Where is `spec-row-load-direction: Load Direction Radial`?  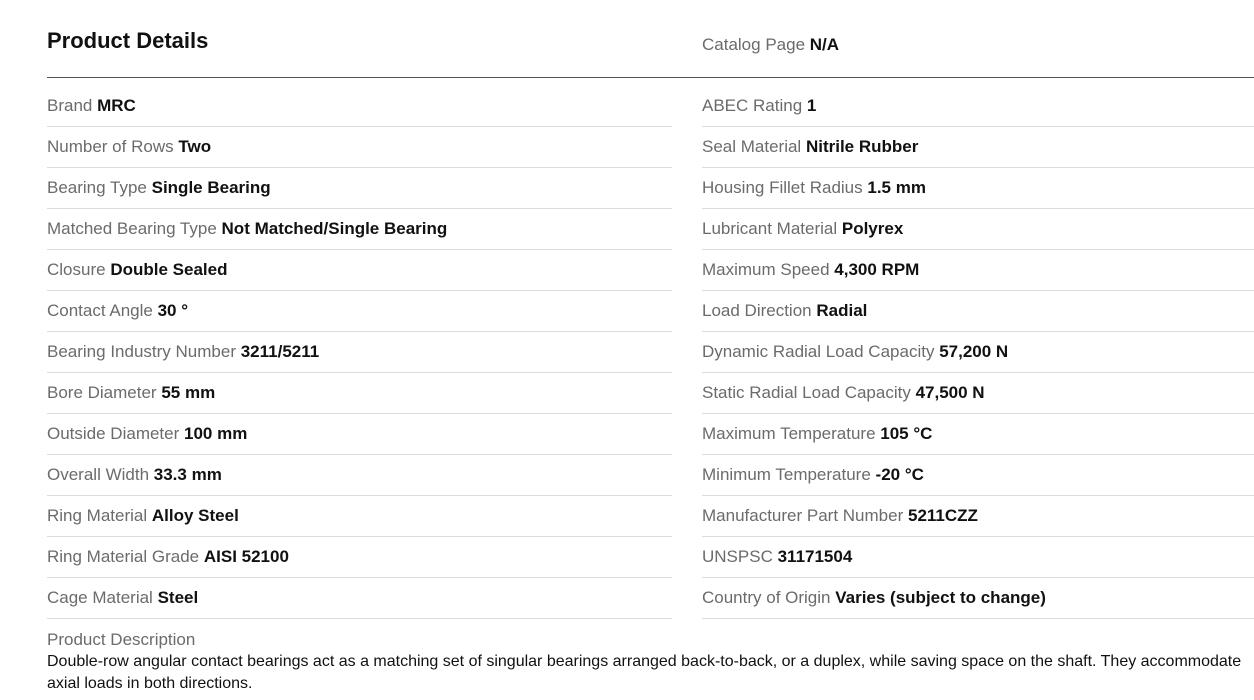 spec-row-load-direction: Load Direction Radial is located at coordinates (978, 311).